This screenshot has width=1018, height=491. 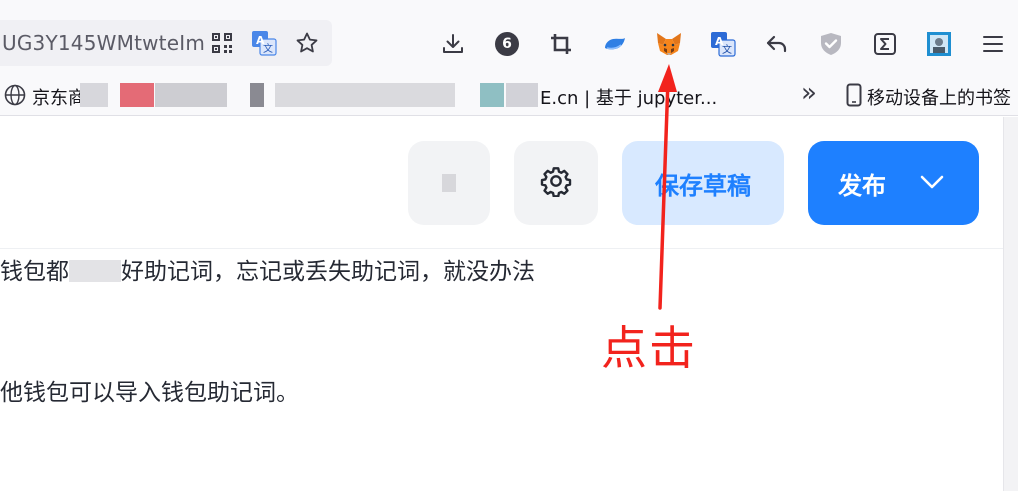 I want to click on sigma-extension-icon, so click(x=885, y=44).